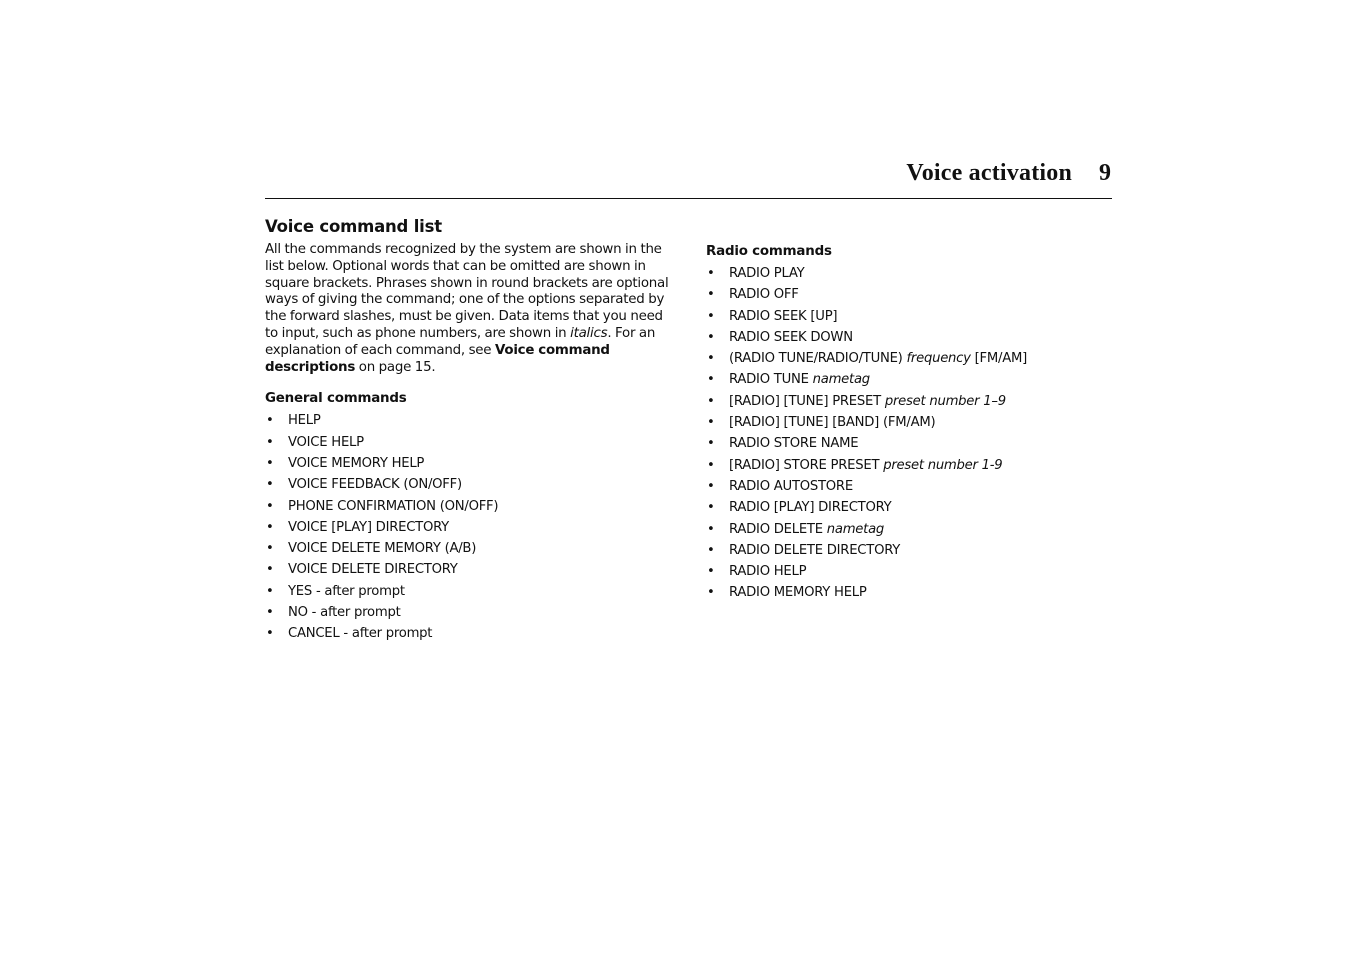  What do you see at coordinates (767, 273) in the screenshot?
I see `command-text: RADIO PLAY` at bounding box center [767, 273].